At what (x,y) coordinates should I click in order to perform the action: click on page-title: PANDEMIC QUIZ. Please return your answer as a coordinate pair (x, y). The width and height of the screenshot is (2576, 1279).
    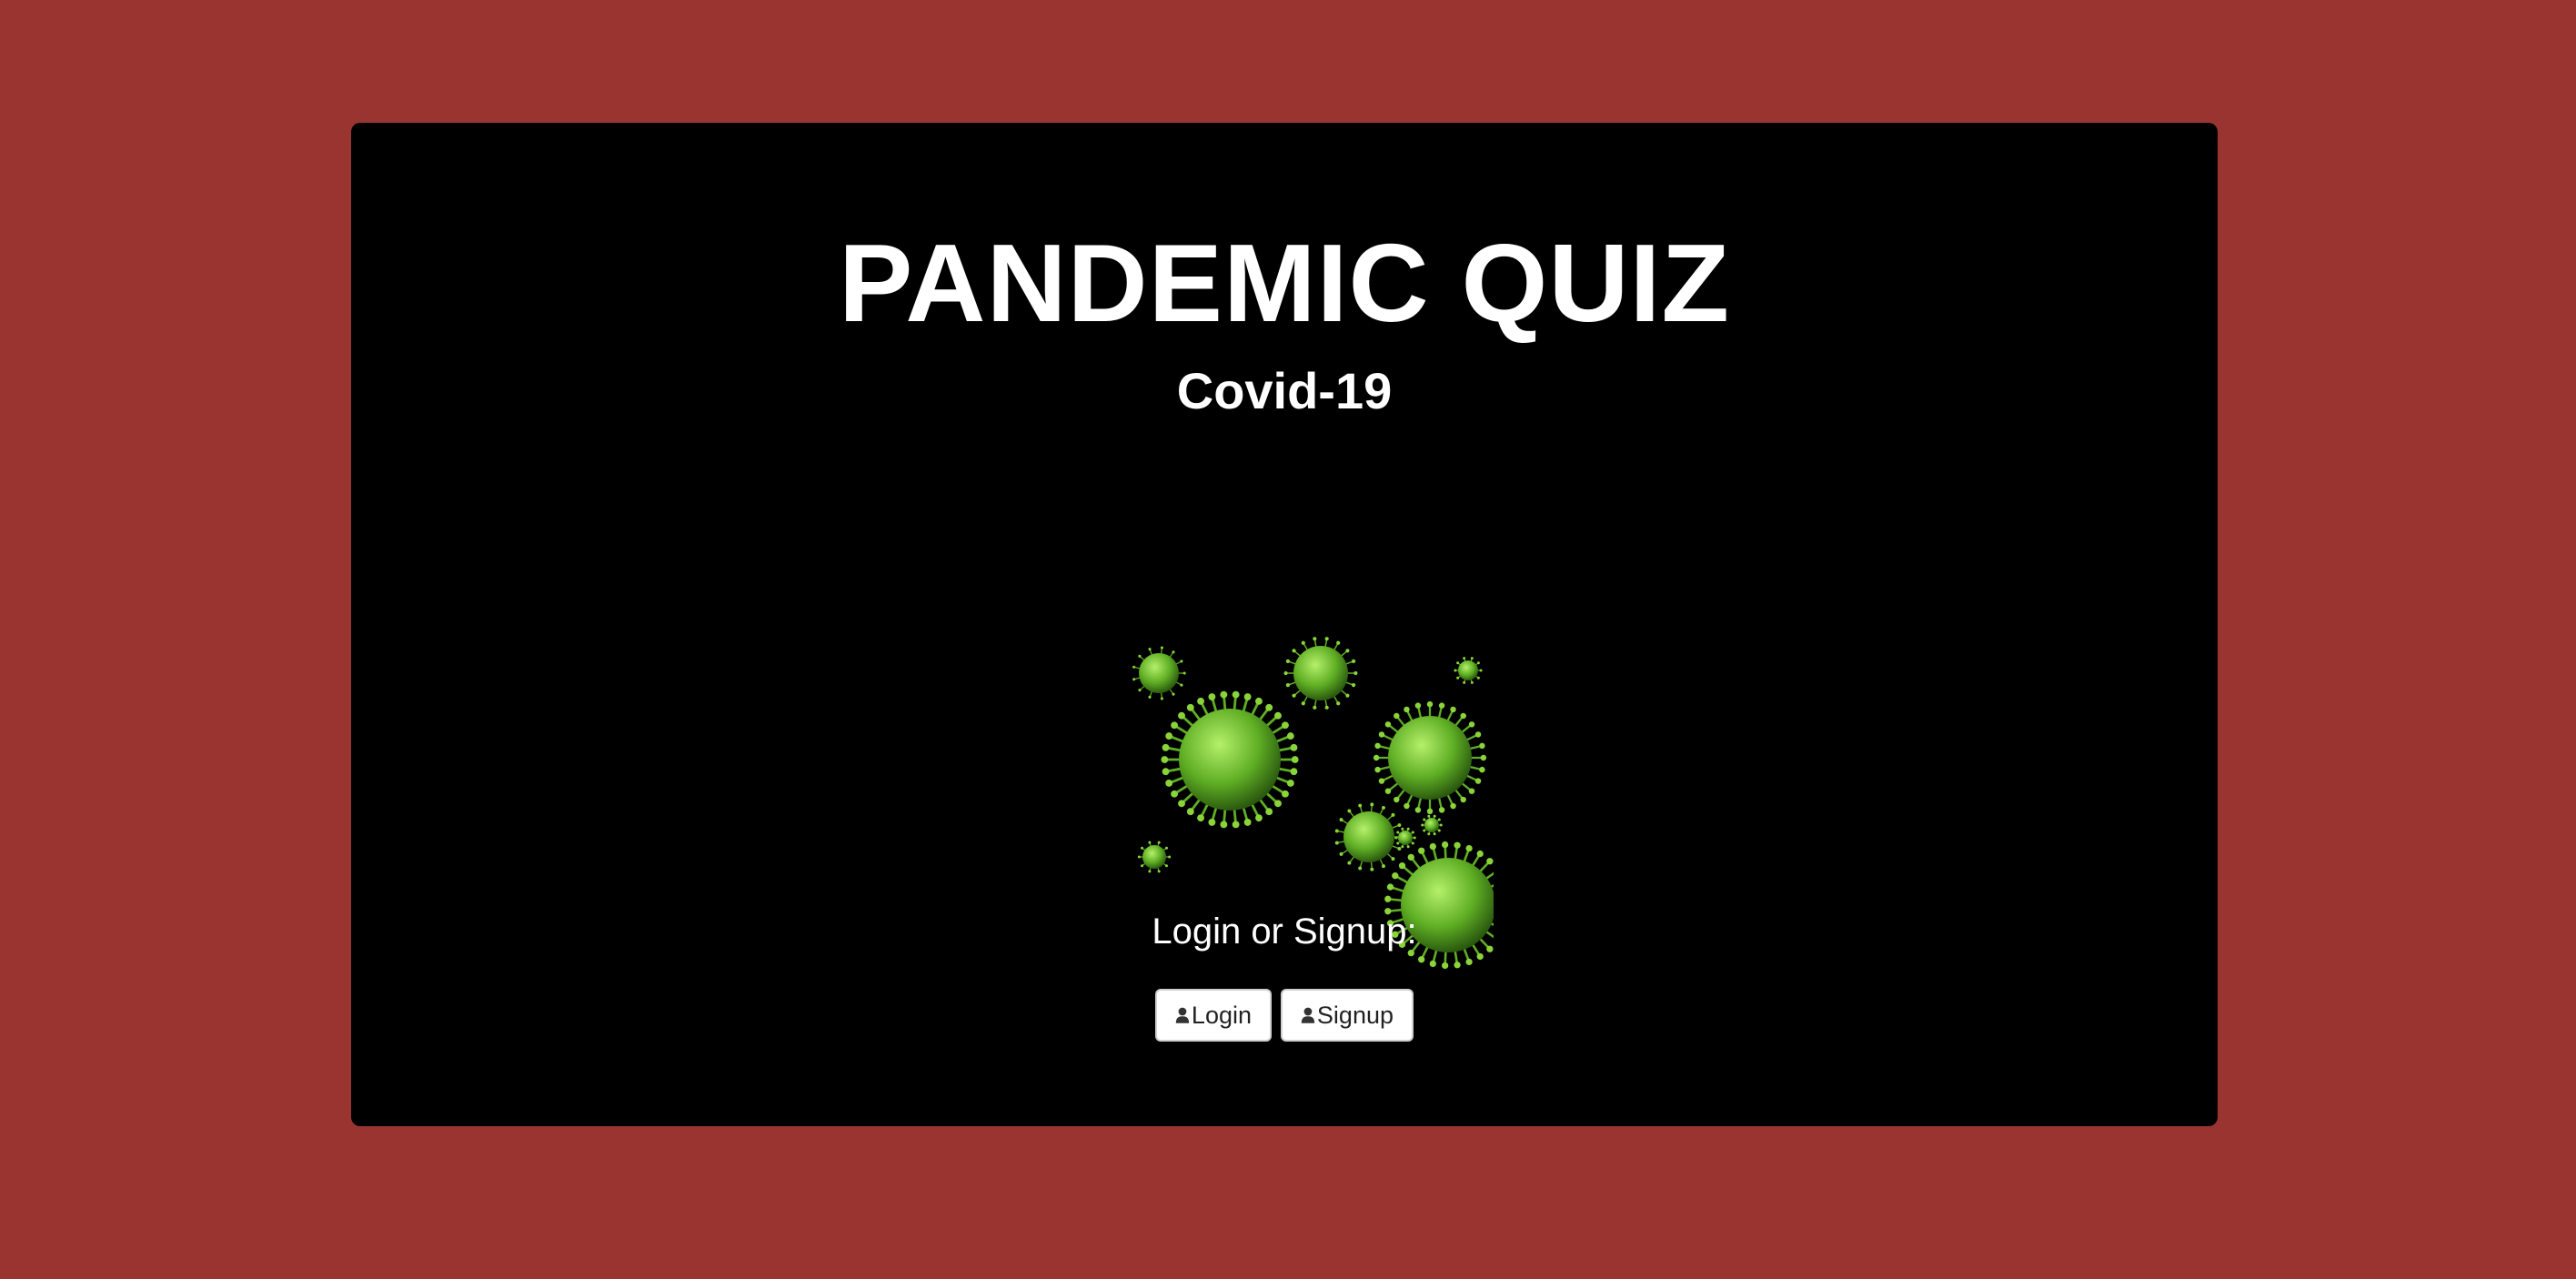
    Looking at the image, I should click on (1284, 283).